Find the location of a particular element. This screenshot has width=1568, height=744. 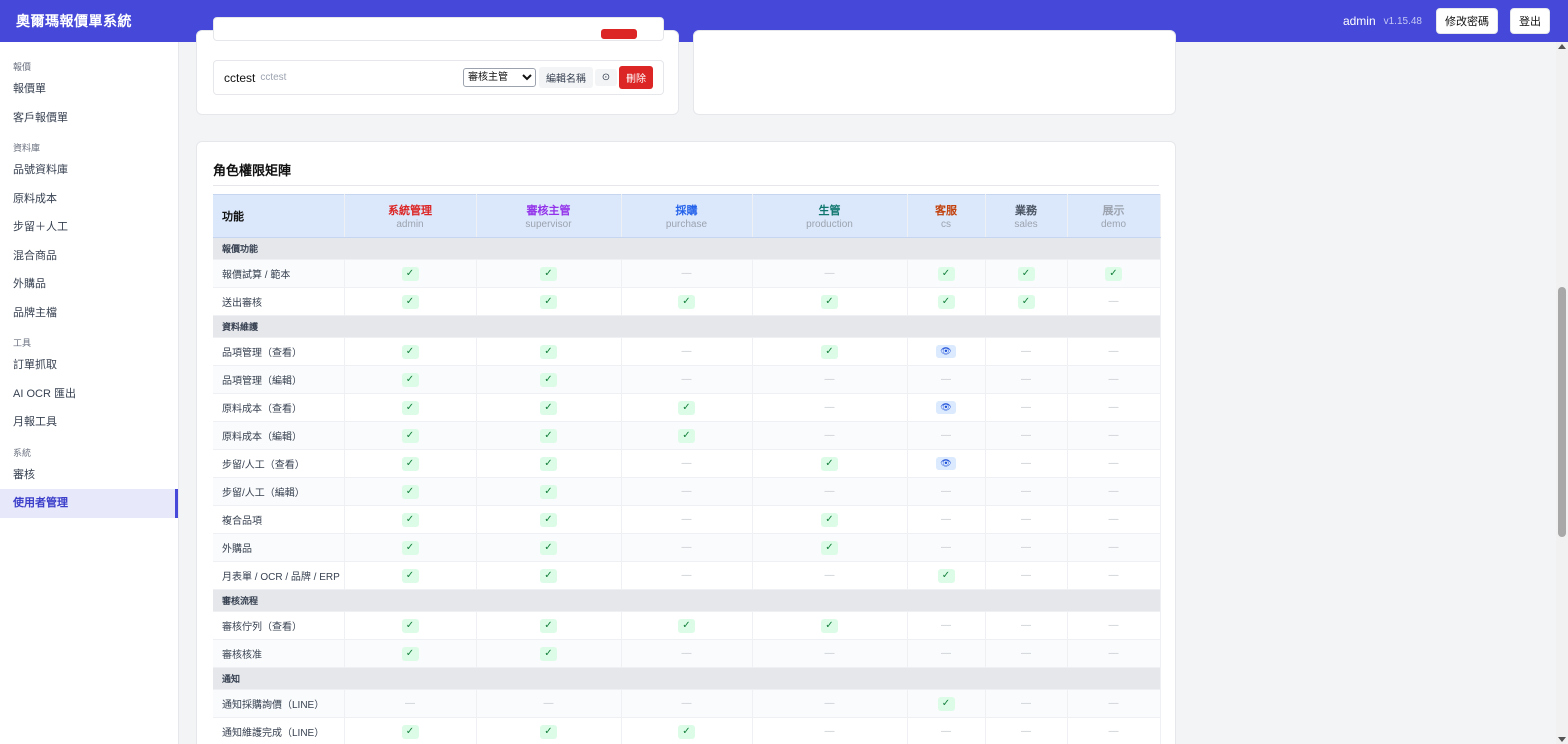

sidebar-item: 訂單抓取 is located at coordinates (89, 365).